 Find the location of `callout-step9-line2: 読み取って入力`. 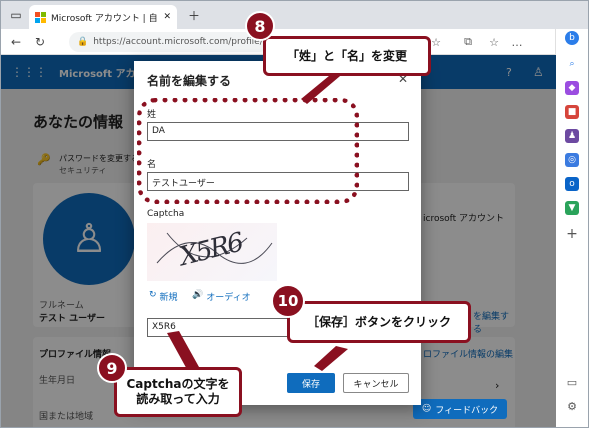

callout-step9-line2: 読み取って入力 is located at coordinates (178, 399).